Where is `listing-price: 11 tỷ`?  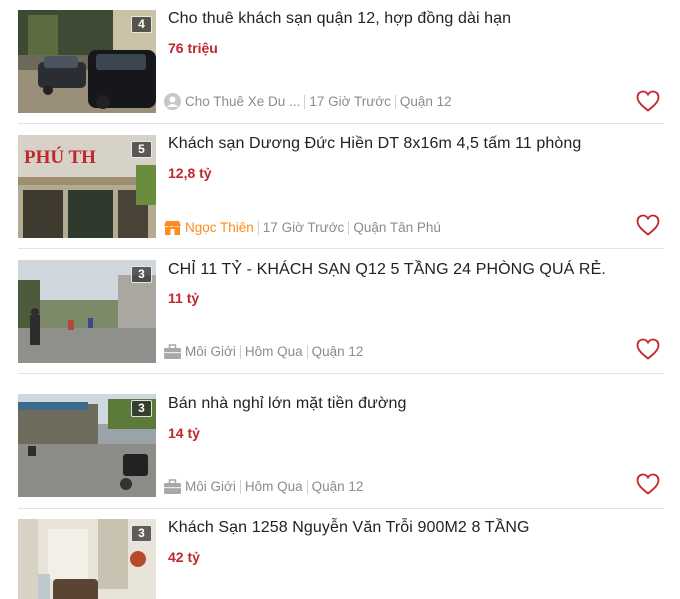 listing-price: 11 tỷ is located at coordinates (184, 298).